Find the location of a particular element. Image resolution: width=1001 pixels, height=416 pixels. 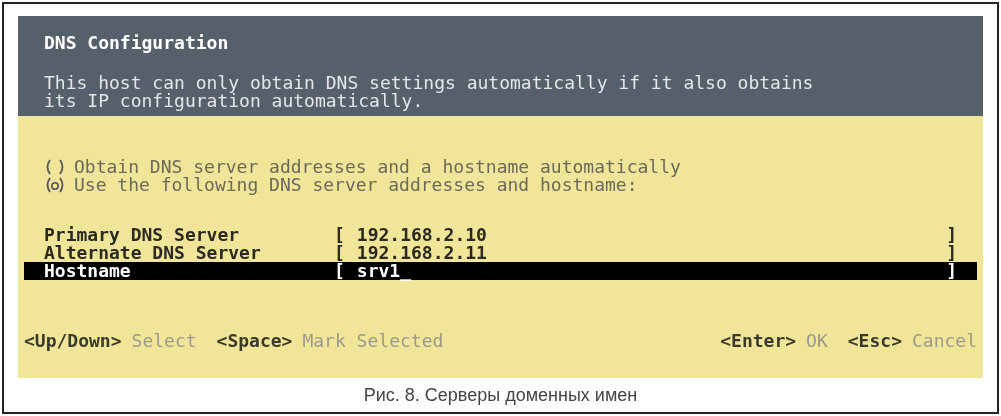

field-row: Alternate DNS Server [ 192.168.2.11 ] is located at coordinates (500, 253).